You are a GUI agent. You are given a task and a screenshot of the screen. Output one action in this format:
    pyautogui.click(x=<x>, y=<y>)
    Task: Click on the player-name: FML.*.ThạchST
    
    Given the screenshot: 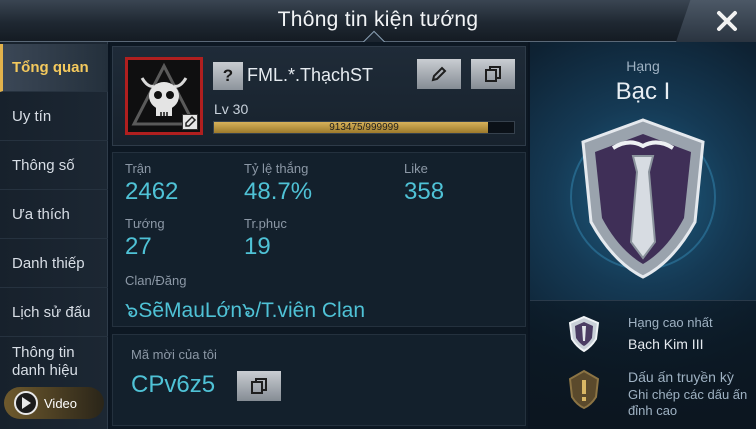 What is the action you would take?
    pyautogui.click(x=310, y=75)
    